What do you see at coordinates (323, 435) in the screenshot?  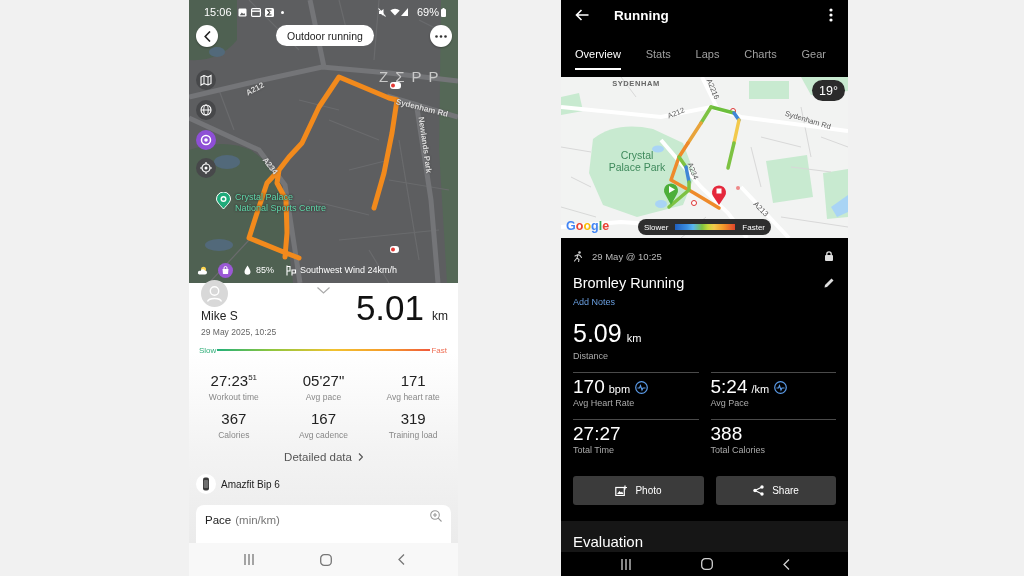 I see `stat-label: Avg cadence` at bounding box center [323, 435].